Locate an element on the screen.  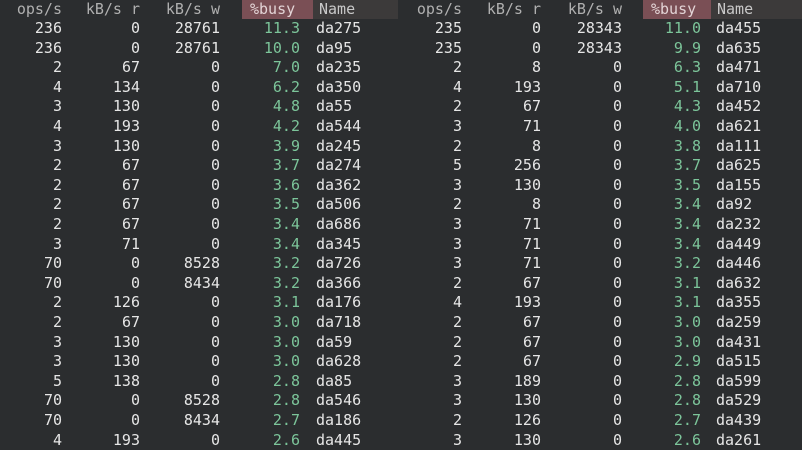
disk-name: da176 is located at coordinates (339, 302).